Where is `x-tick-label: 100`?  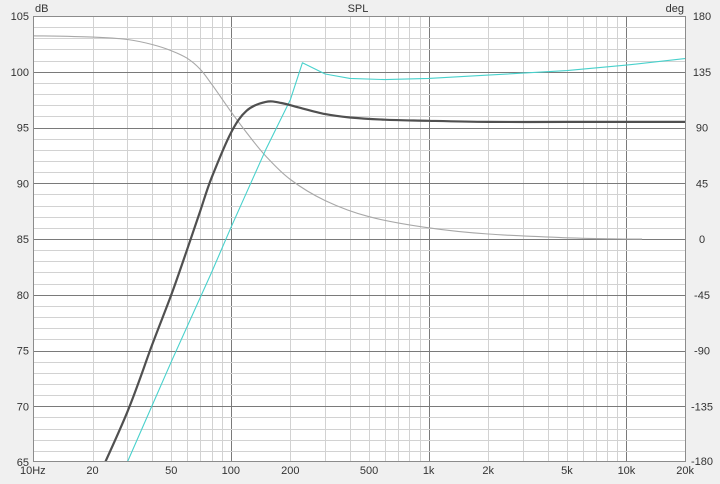
x-tick-label: 100 is located at coordinates (231, 471).